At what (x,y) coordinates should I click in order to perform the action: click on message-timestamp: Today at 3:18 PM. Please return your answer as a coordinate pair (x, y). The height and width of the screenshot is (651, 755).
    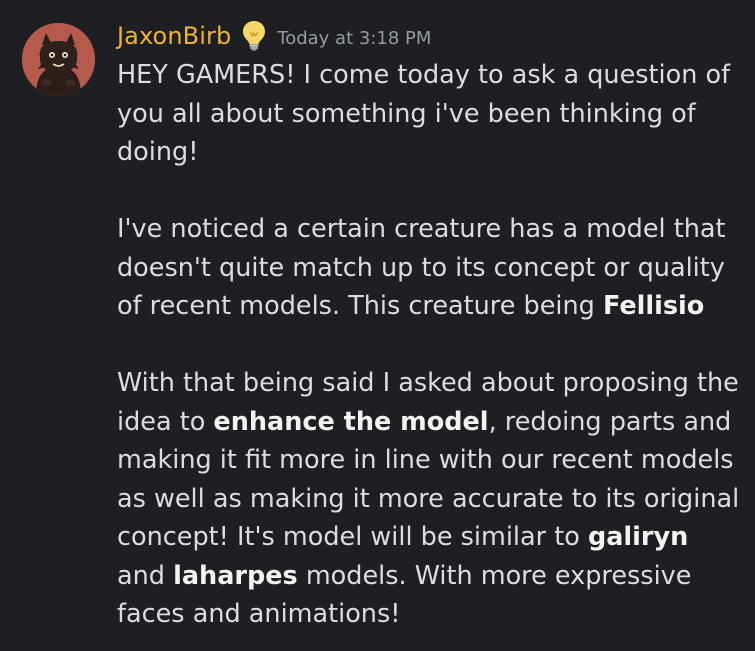
    Looking at the image, I should click on (354, 38).